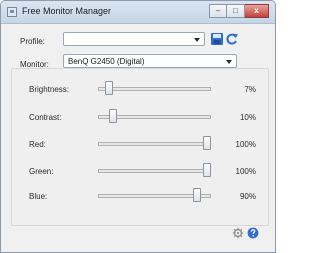 The width and height of the screenshot is (320, 253). I want to click on monitor-icon, so click(12, 12).